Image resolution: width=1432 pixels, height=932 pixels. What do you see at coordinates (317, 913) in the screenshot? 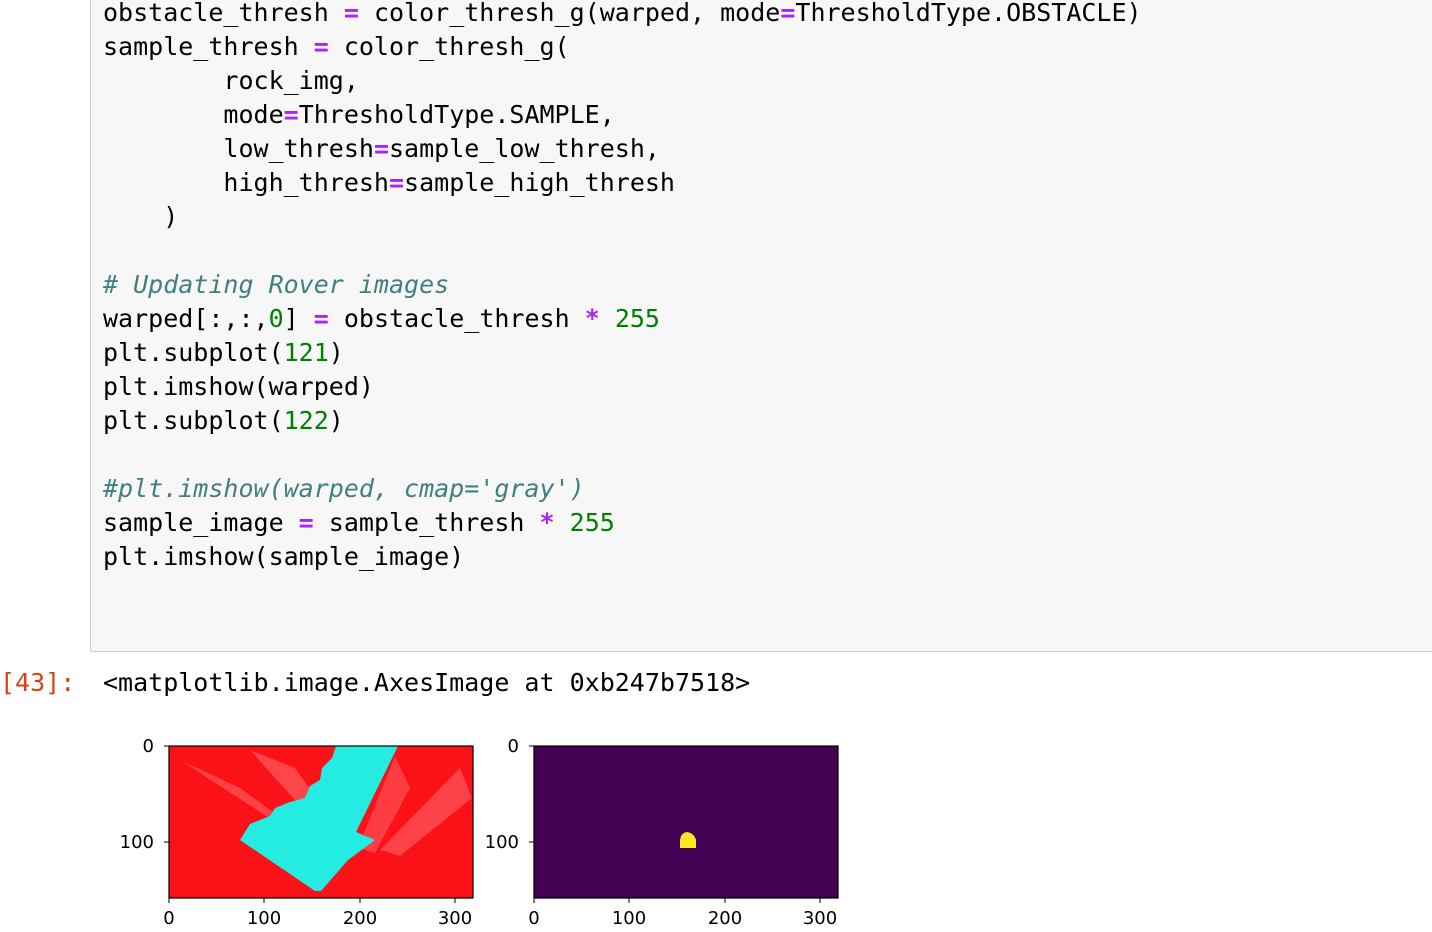
I see `warped-x-ticks: 0 100 200 300` at bounding box center [317, 913].